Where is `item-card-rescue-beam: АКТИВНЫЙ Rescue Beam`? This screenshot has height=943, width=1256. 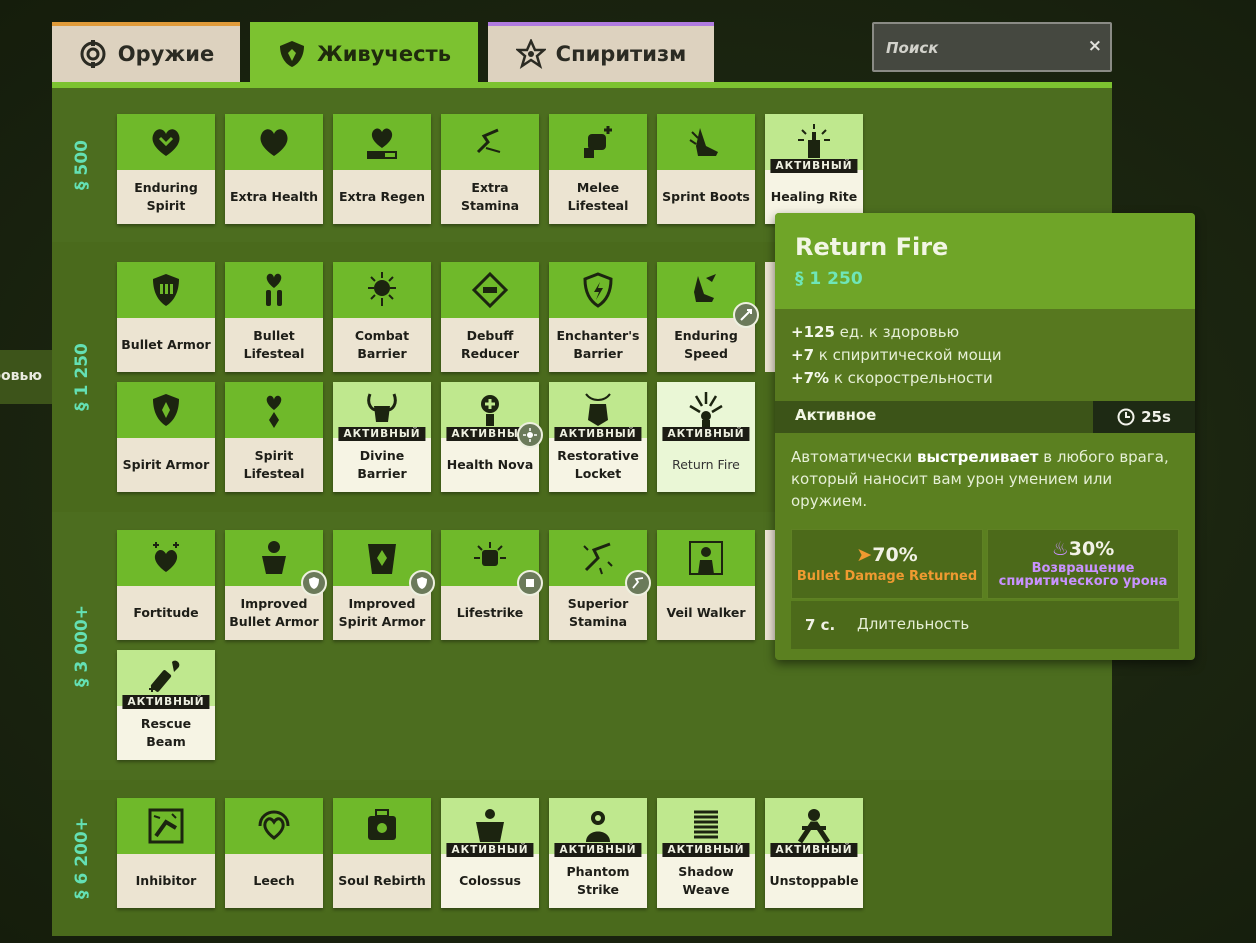
item-card-rescue-beam: АКТИВНЫЙ Rescue Beam is located at coordinates (166, 705).